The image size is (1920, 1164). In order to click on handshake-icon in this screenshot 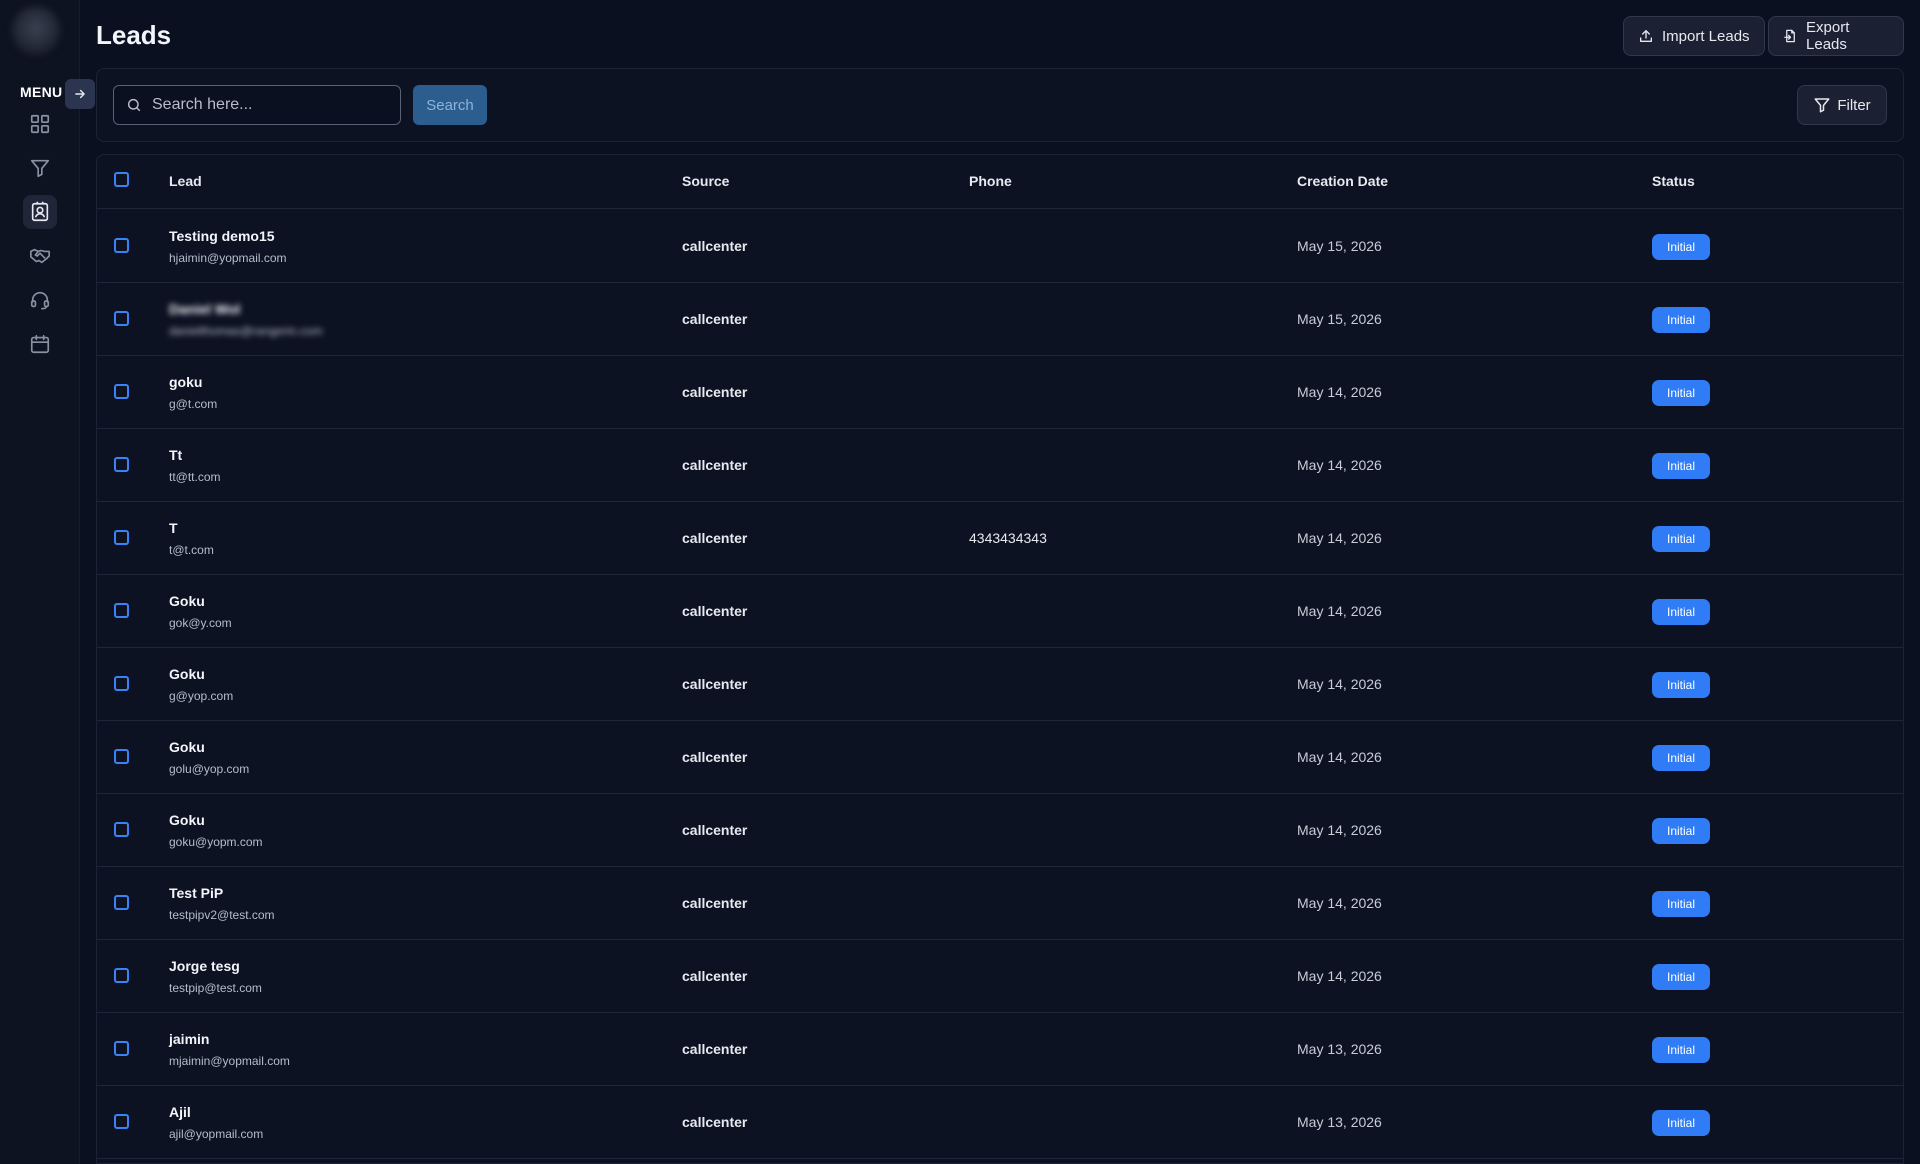, I will do `click(40, 256)`.